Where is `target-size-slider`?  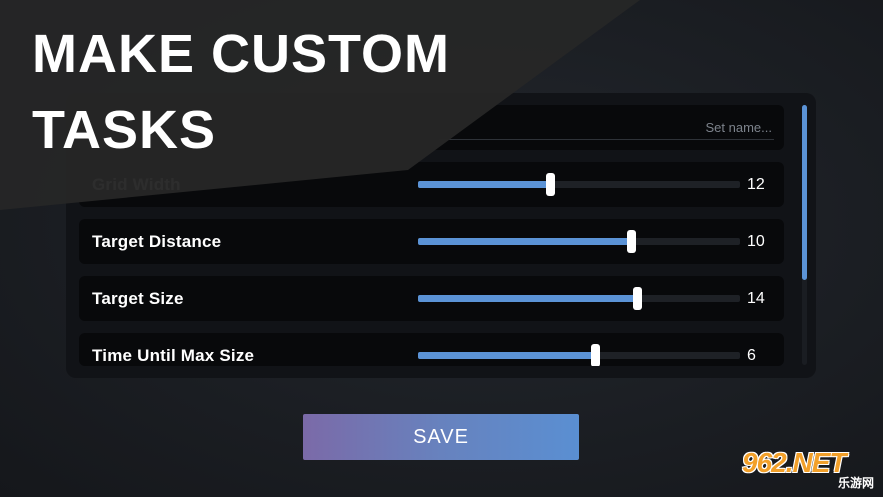 target-size-slider is located at coordinates (579, 298).